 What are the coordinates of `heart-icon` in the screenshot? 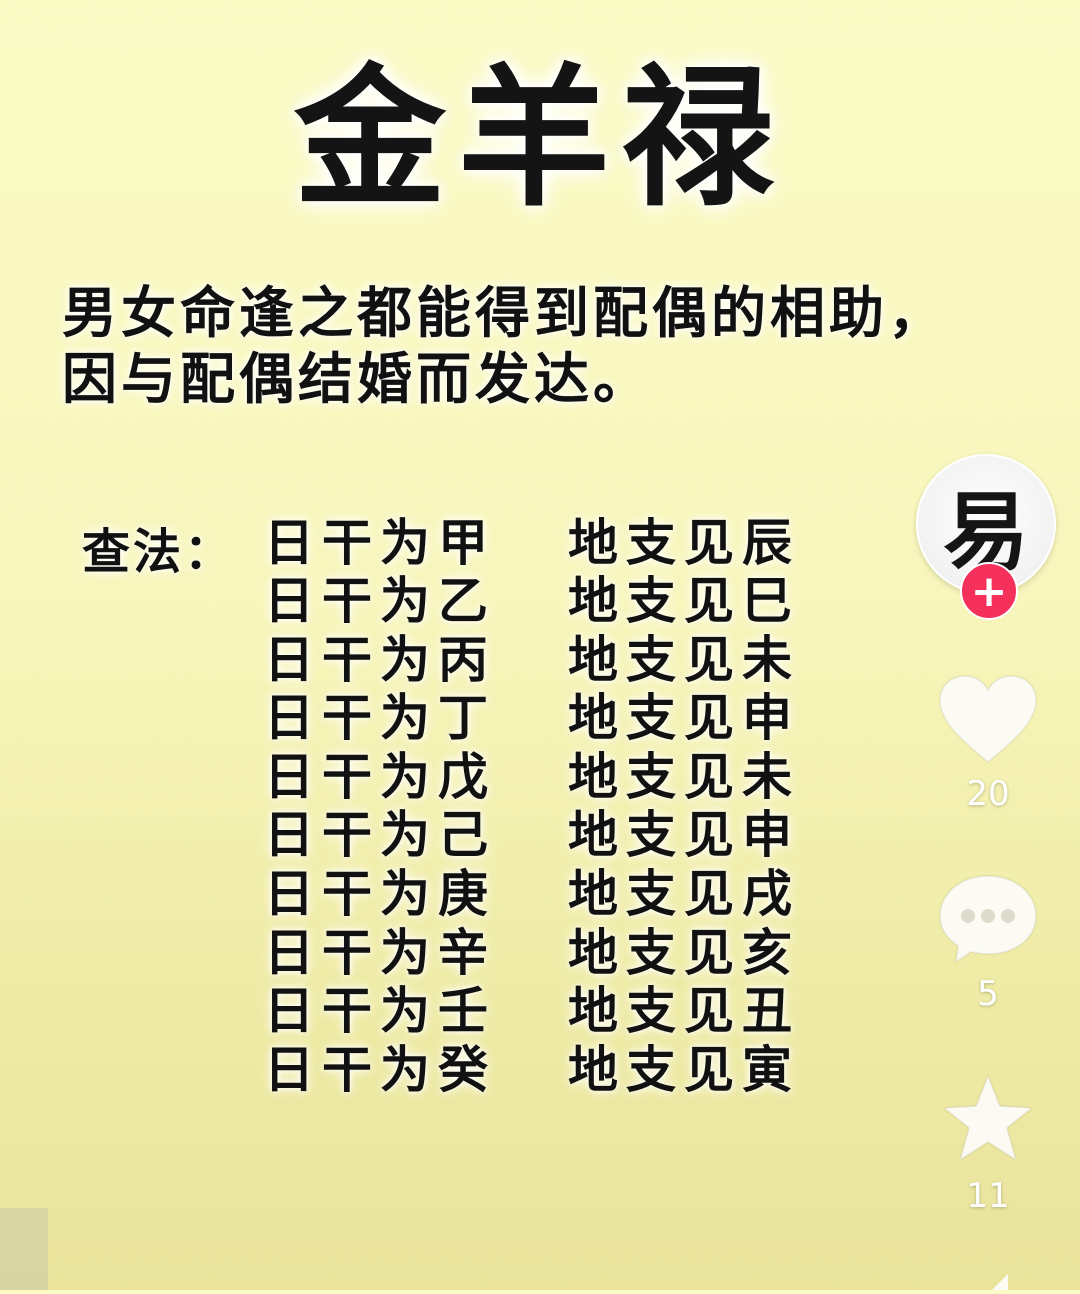 It's located at (988, 719).